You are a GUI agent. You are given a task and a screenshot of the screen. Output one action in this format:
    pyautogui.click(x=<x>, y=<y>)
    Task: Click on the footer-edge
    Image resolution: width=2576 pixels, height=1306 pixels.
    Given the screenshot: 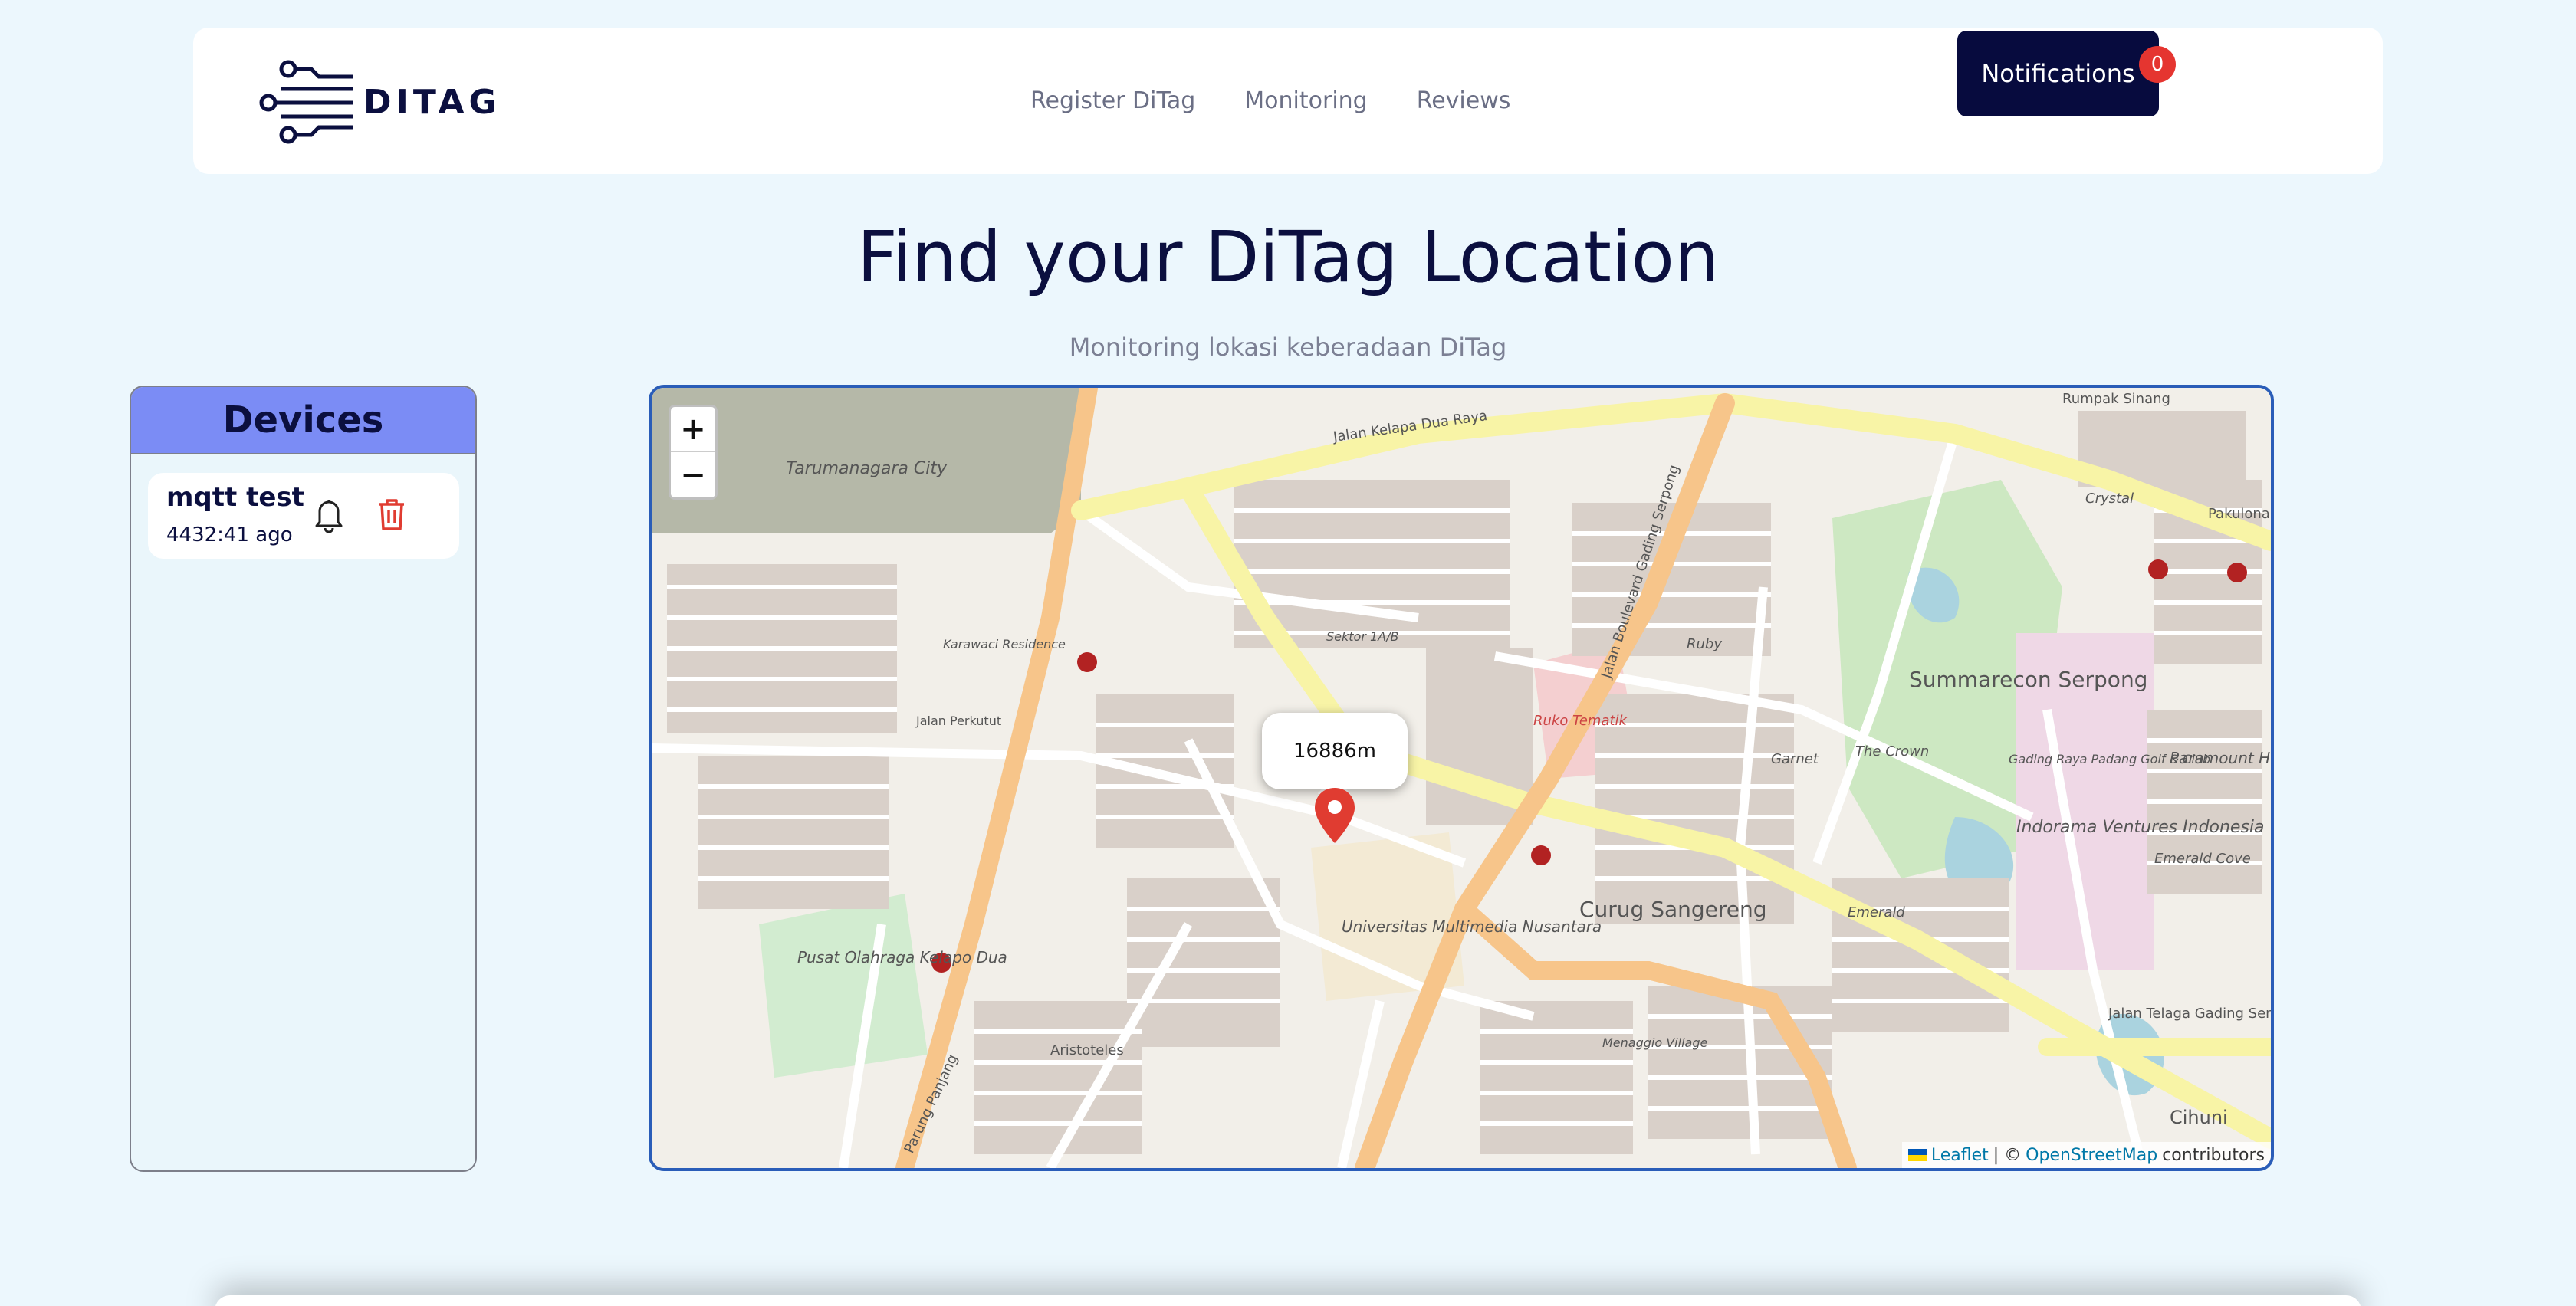 What is the action you would take?
    pyautogui.click(x=1288, y=1300)
    